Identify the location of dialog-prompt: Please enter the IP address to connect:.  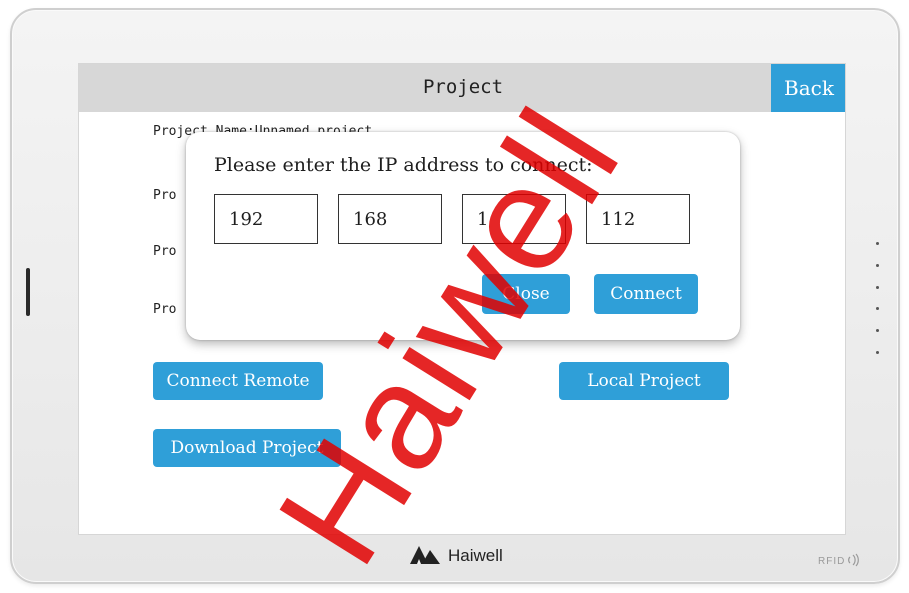
(403, 165).